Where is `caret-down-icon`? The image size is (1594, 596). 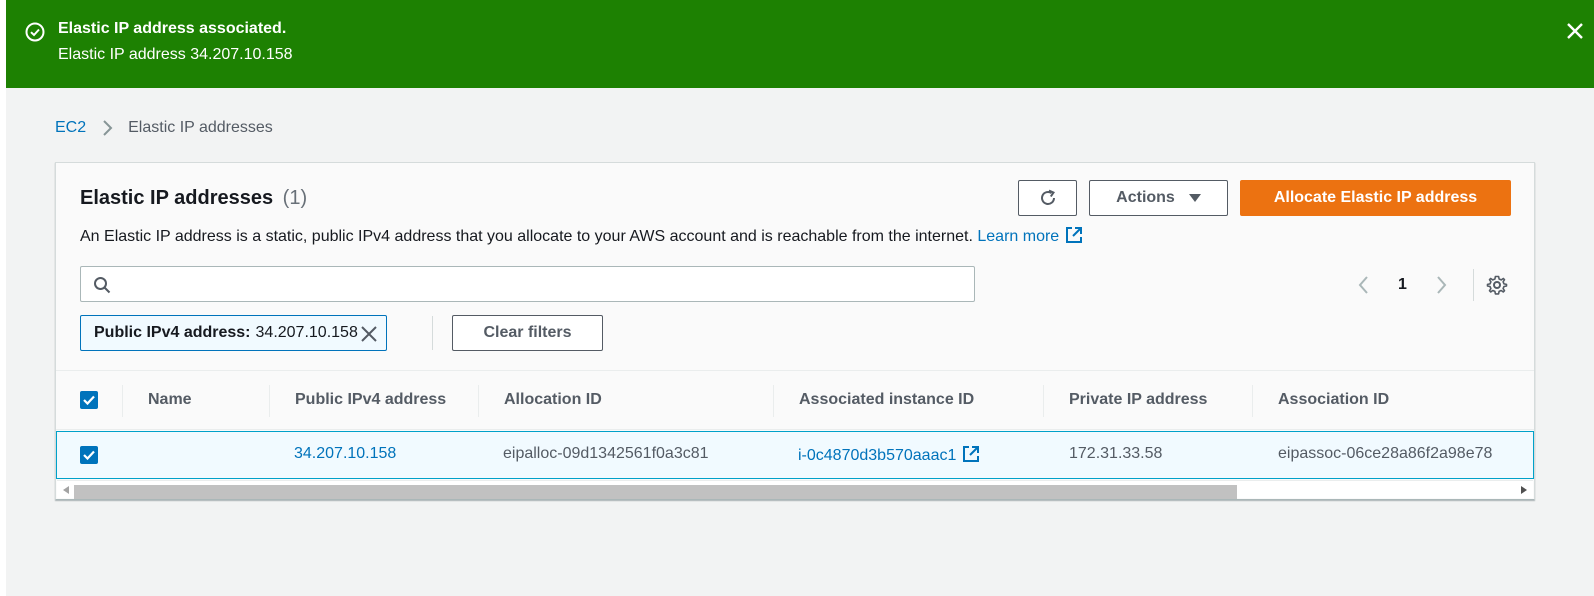 caret-down-icon is located at coordinates (1194, 198).